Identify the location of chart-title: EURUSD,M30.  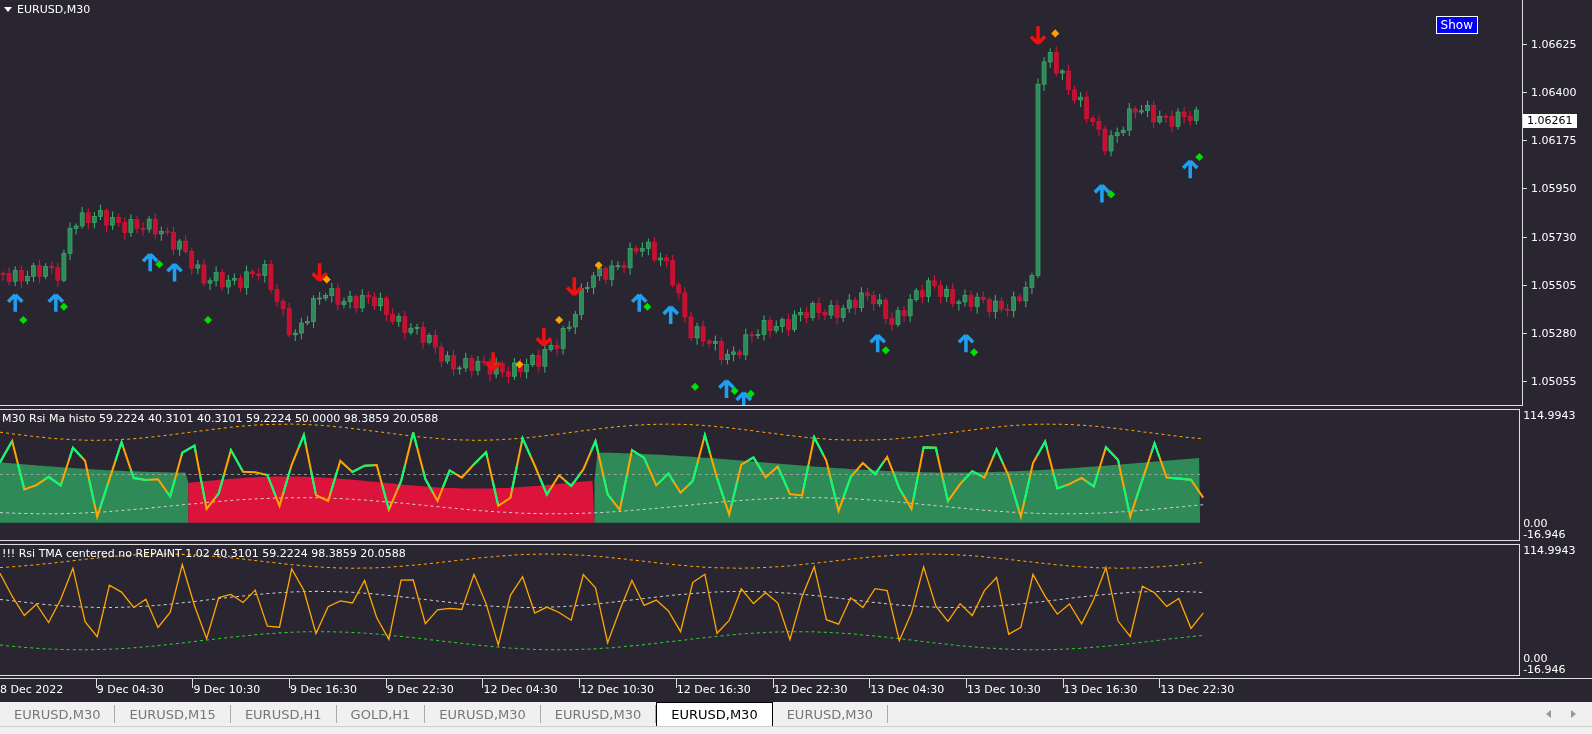
(47, 9).